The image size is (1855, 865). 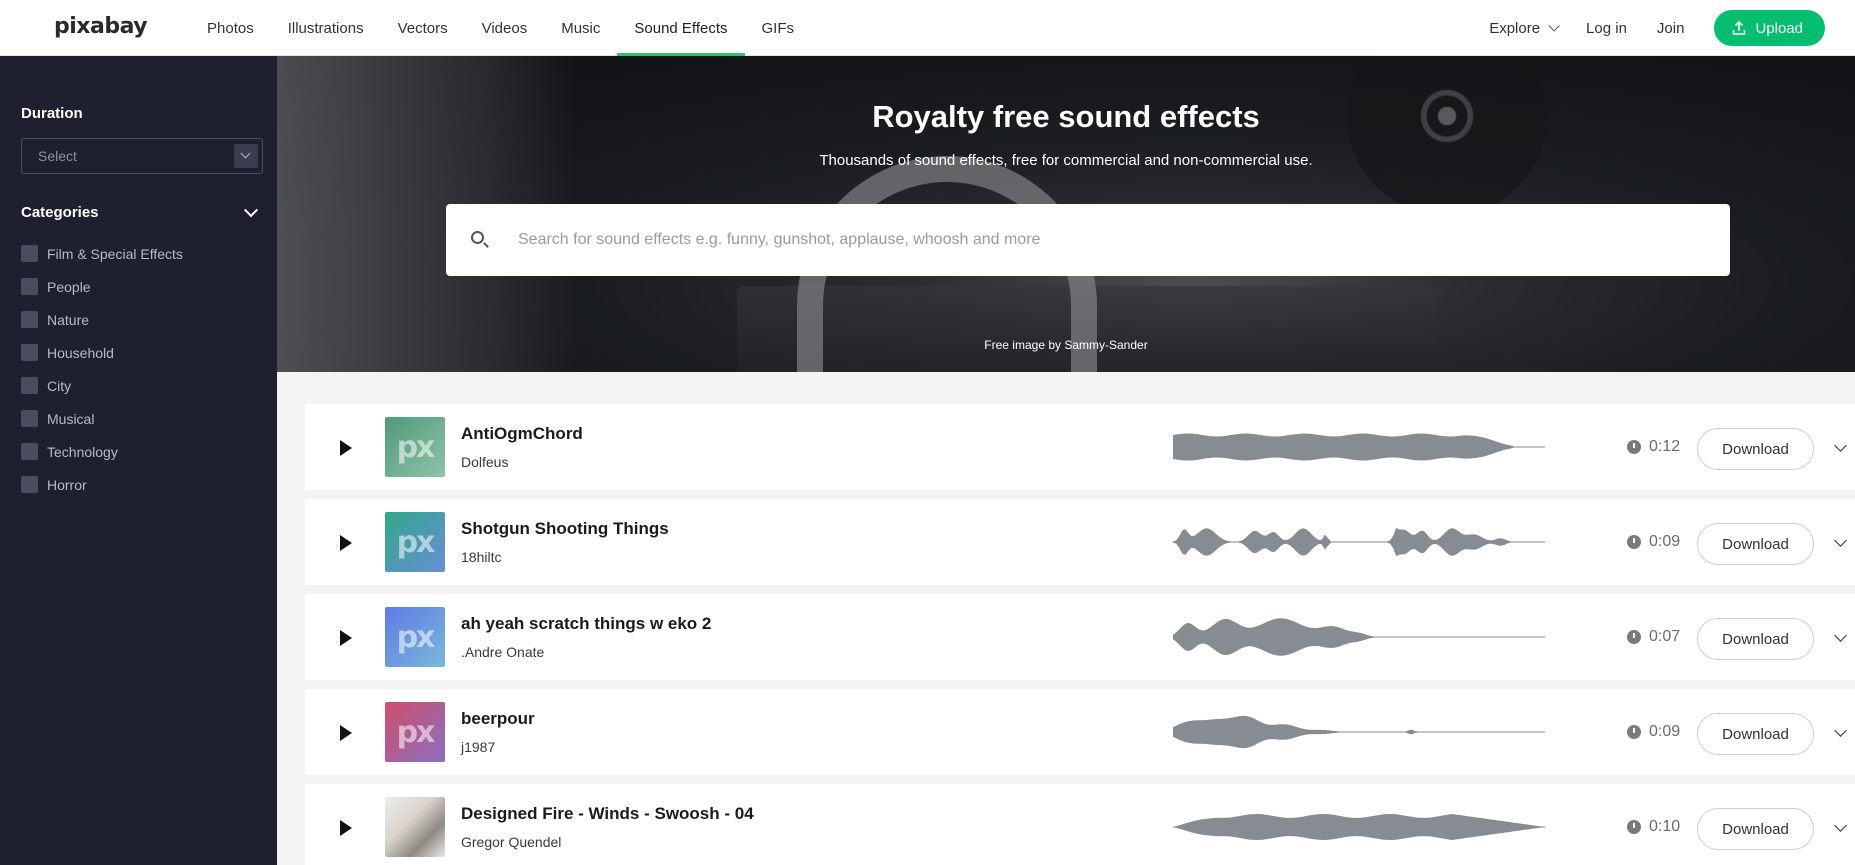 I want to click on track-title: AntiOgmChord, so click(x=522, y=434).